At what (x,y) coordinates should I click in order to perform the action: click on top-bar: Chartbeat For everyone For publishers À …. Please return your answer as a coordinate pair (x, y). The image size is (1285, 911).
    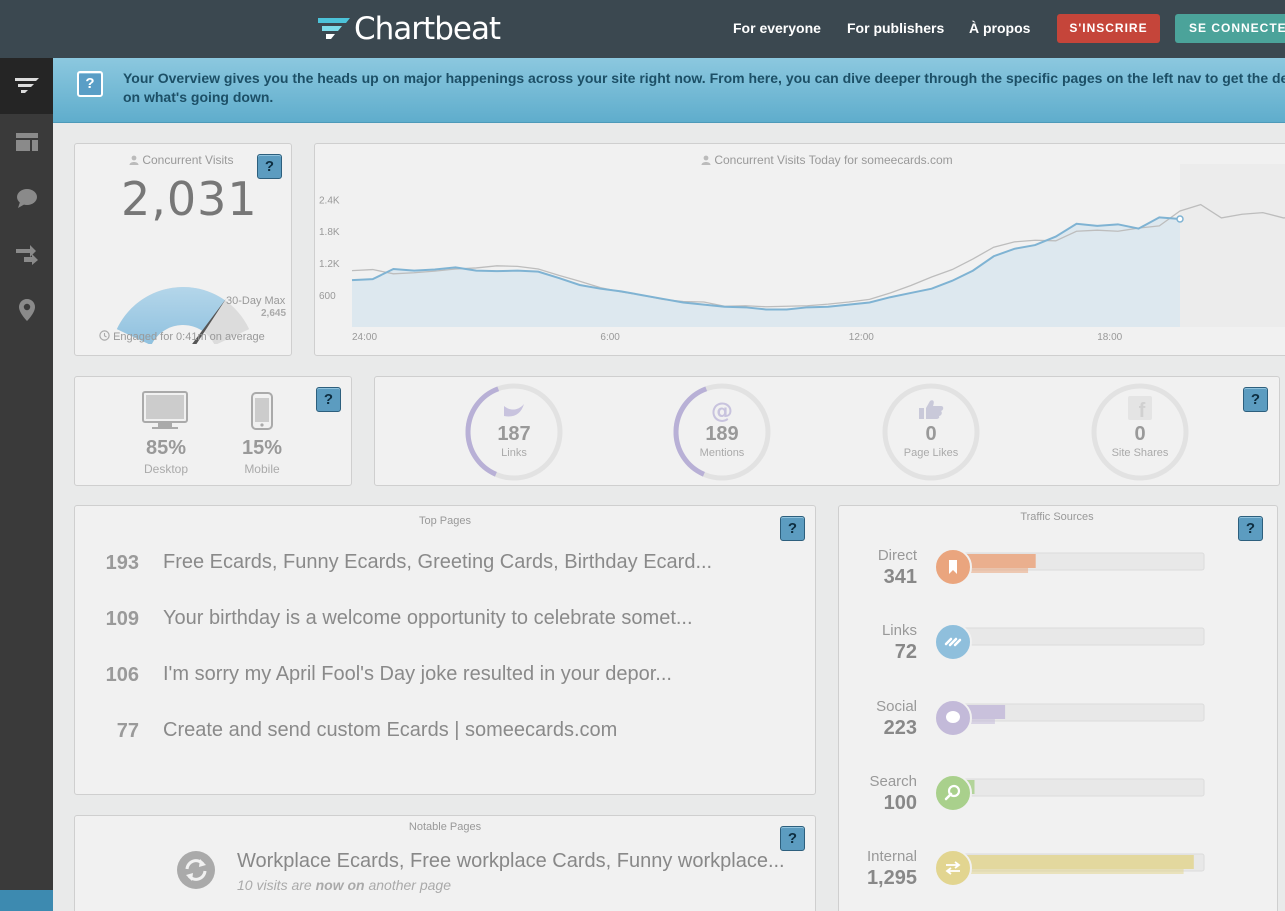
    Looking at the image, I should click on (642, 29).